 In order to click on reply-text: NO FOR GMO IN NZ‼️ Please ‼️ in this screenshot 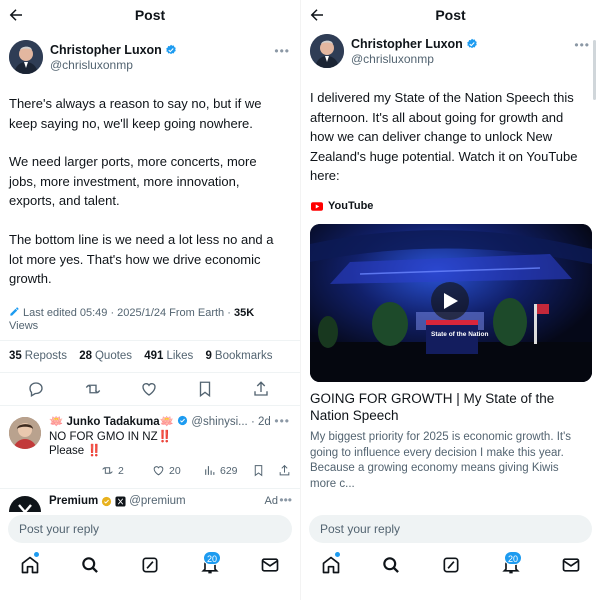, I will do `click(110, 444)`.